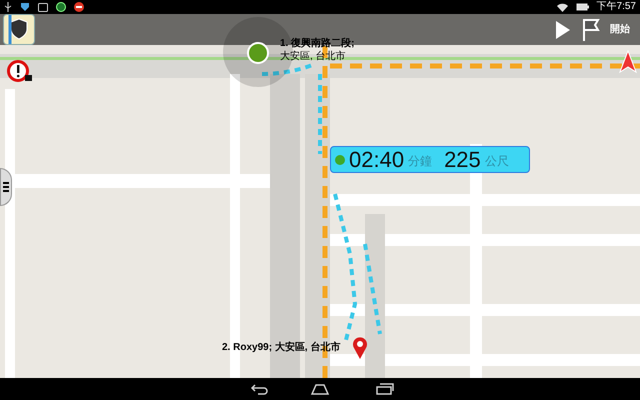 Image resolution: width=640 pixels, height=400 pixels. What do you see at coordinates (313, 56) in the screenshot?
I see `waypoint-label: 大安區, 台北市` at bounding box center [313, 56].